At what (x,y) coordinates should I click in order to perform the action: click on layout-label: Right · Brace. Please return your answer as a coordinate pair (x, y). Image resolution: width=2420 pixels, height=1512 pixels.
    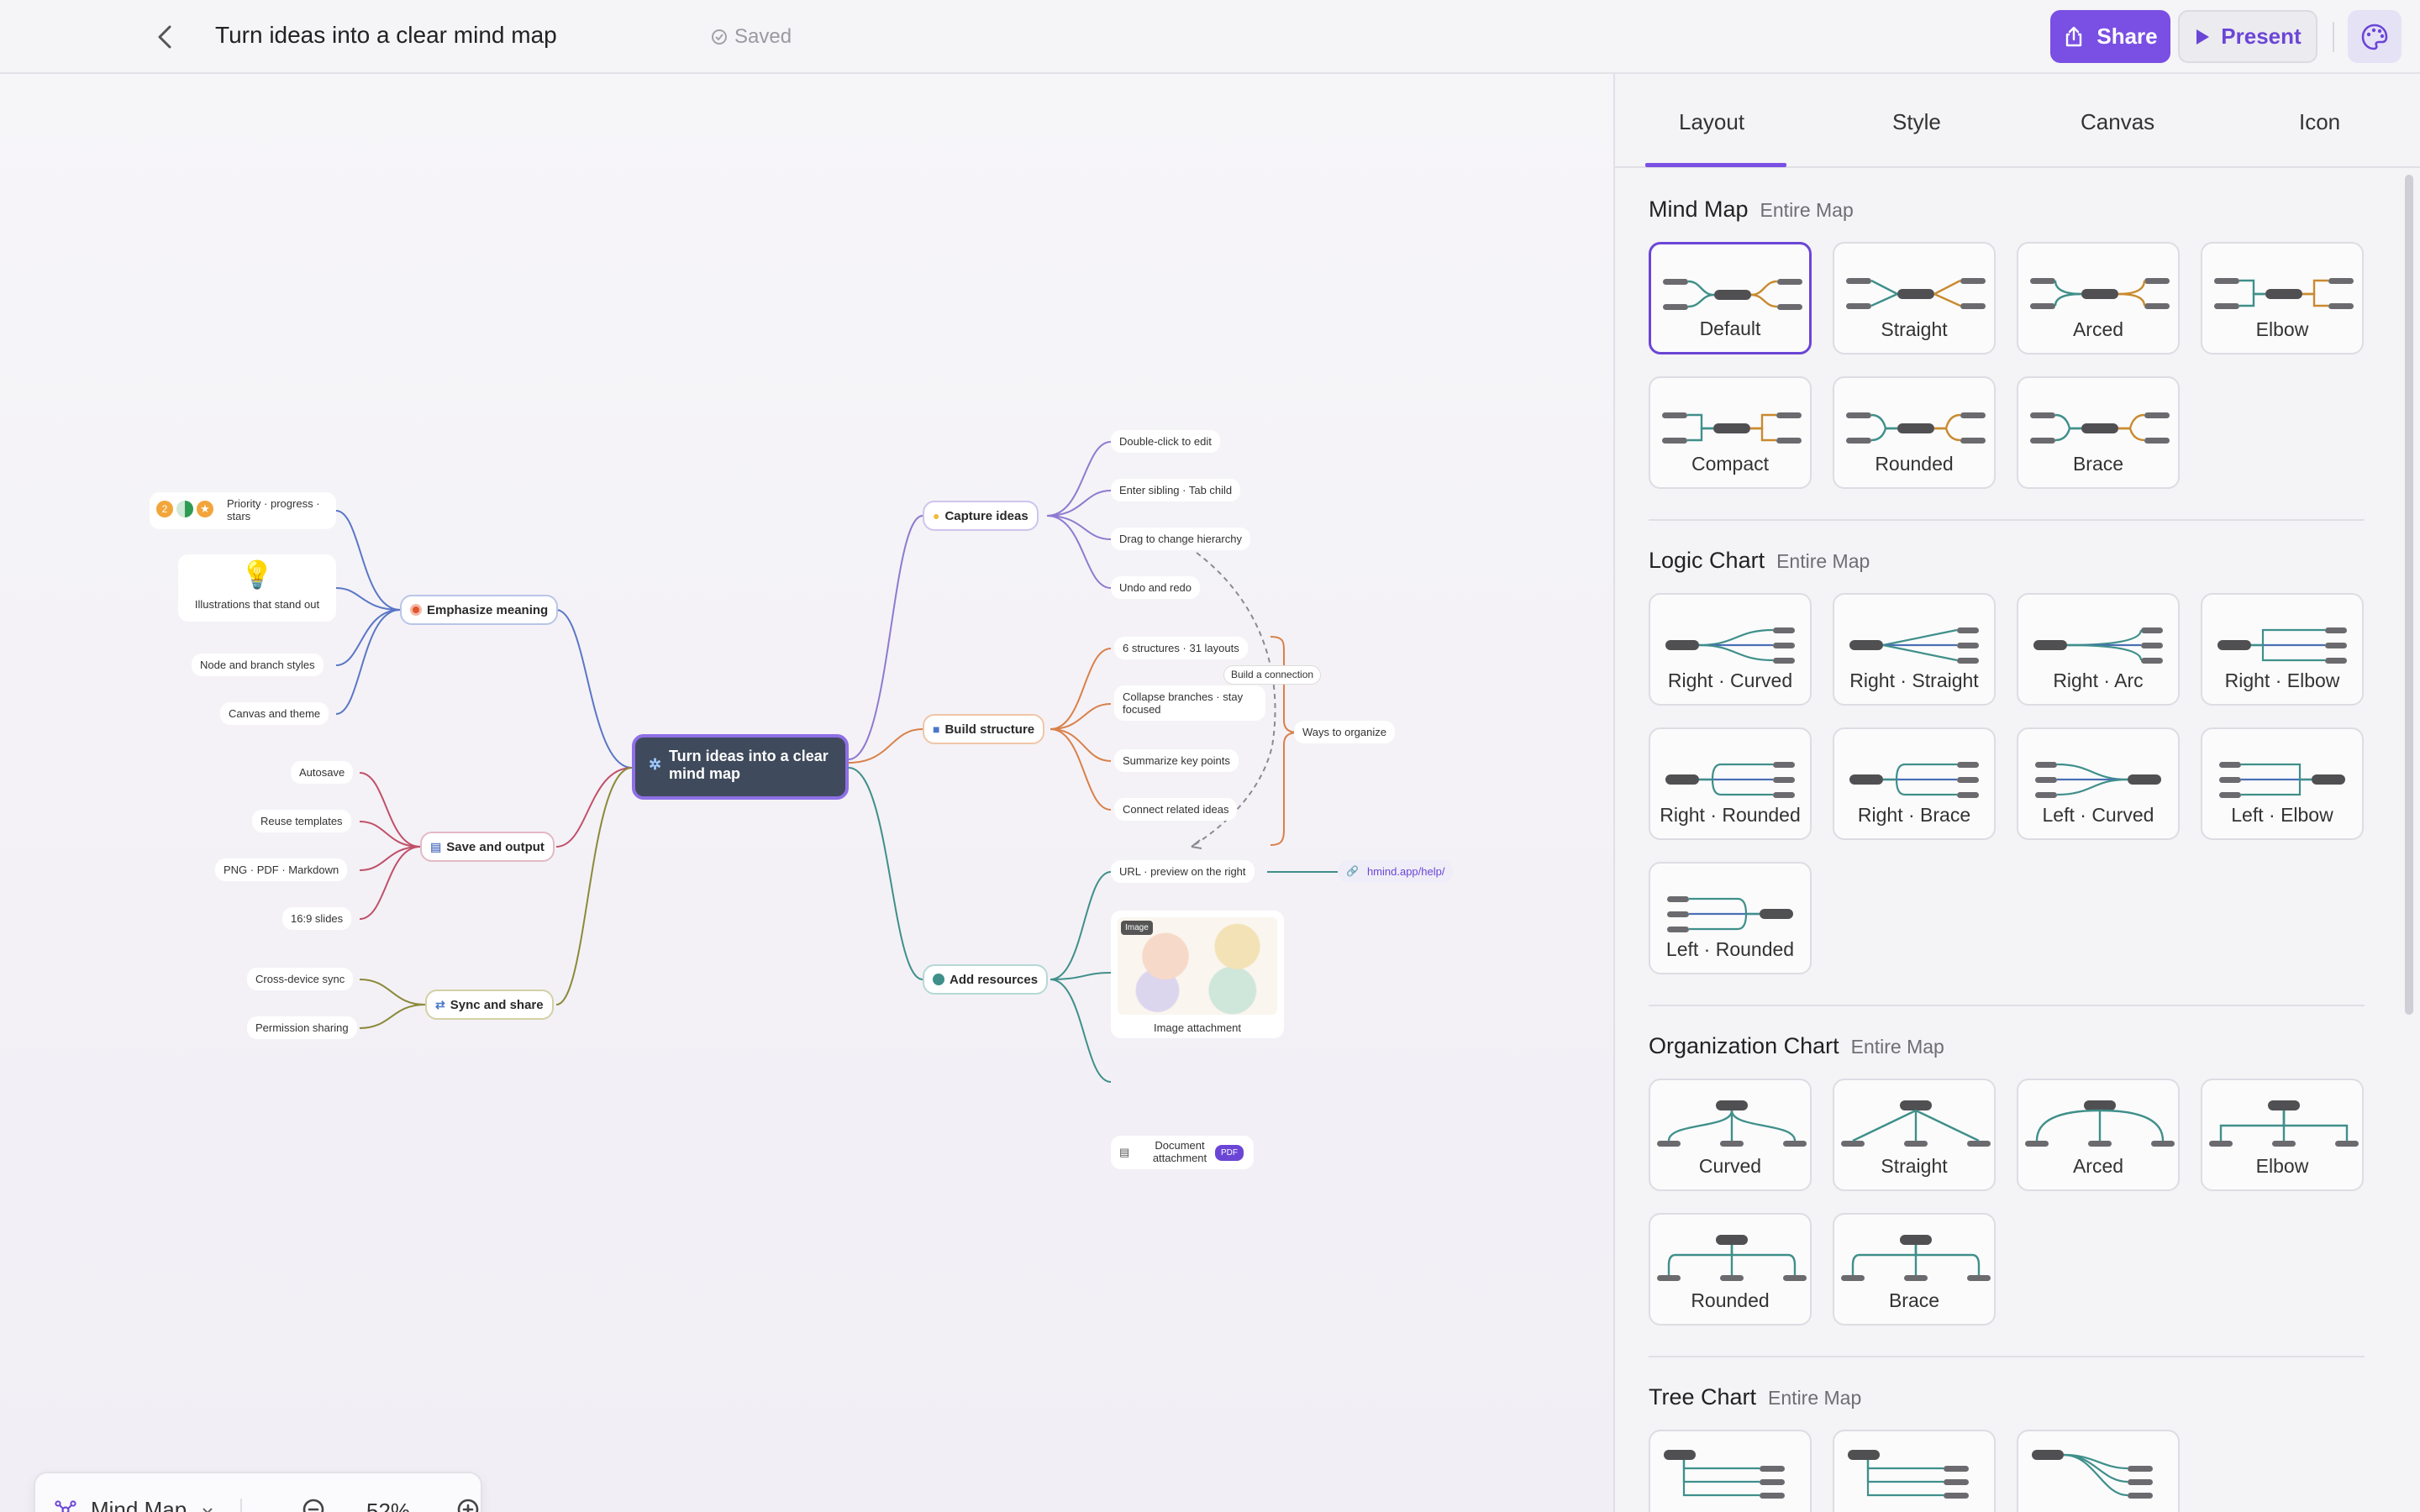
    Looking at the image, I should click on (1914, 815).